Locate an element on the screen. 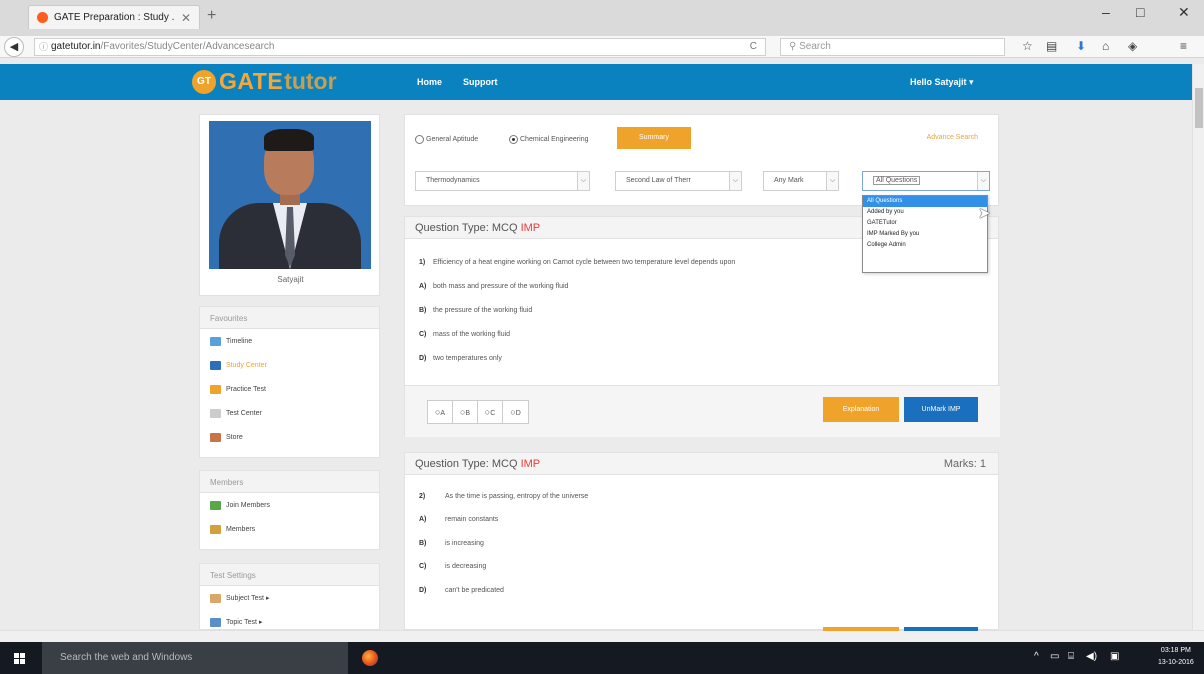 This screenshot has height=674, width=1204. question-marks: Marks: 1 is located at coordinates (964, 464).